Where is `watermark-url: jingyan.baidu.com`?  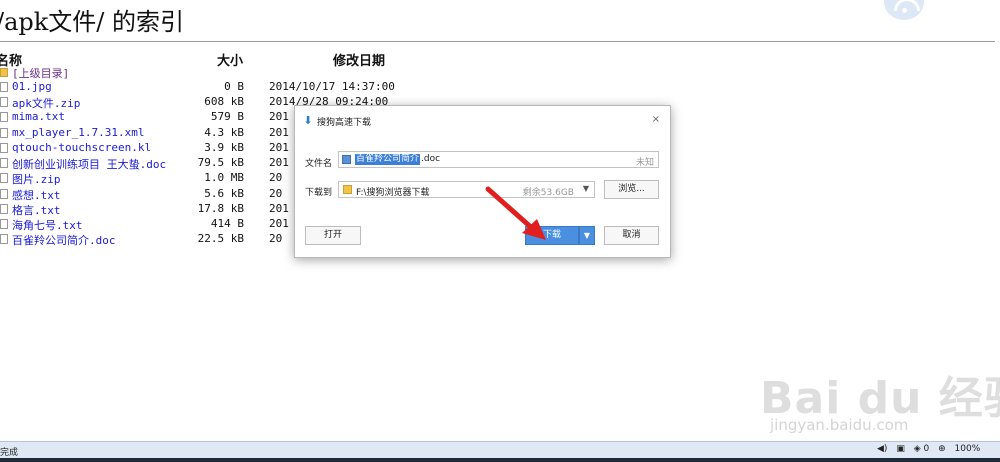
watermark-url: jingyan.baidu.com is located at coordinates (839, 425).